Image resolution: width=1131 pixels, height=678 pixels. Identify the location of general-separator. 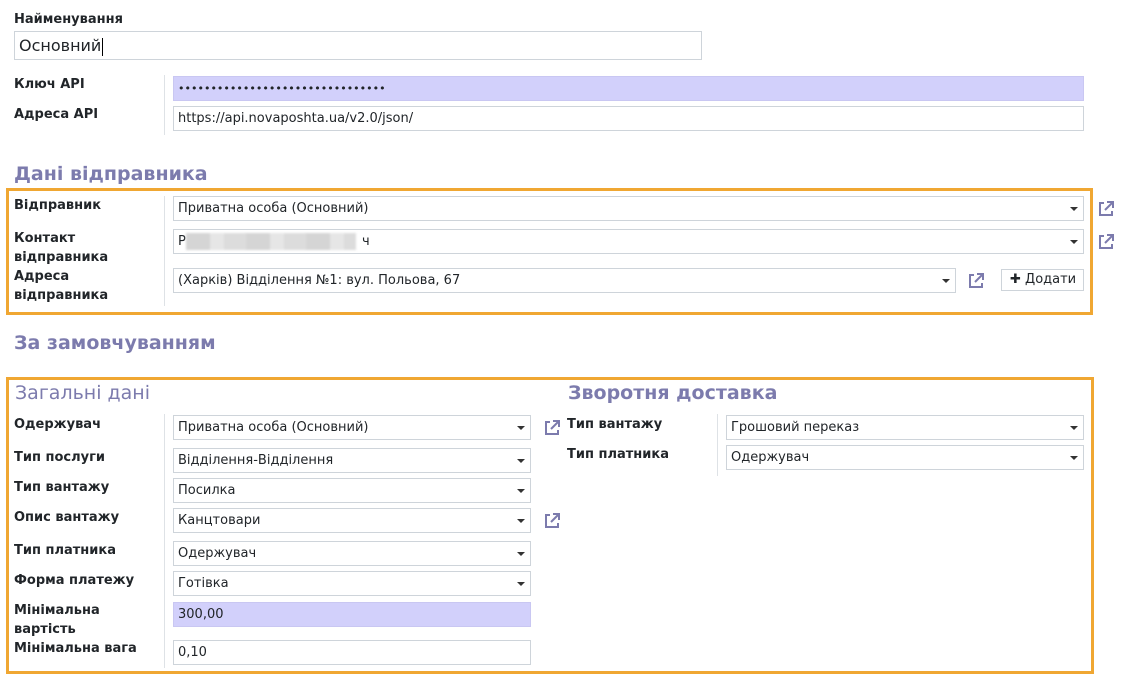
(164, 541).